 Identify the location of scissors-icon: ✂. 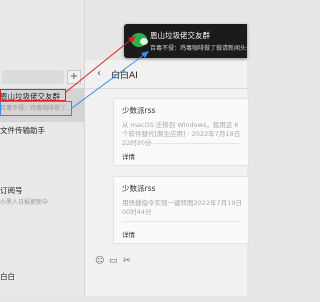
(127, 261).